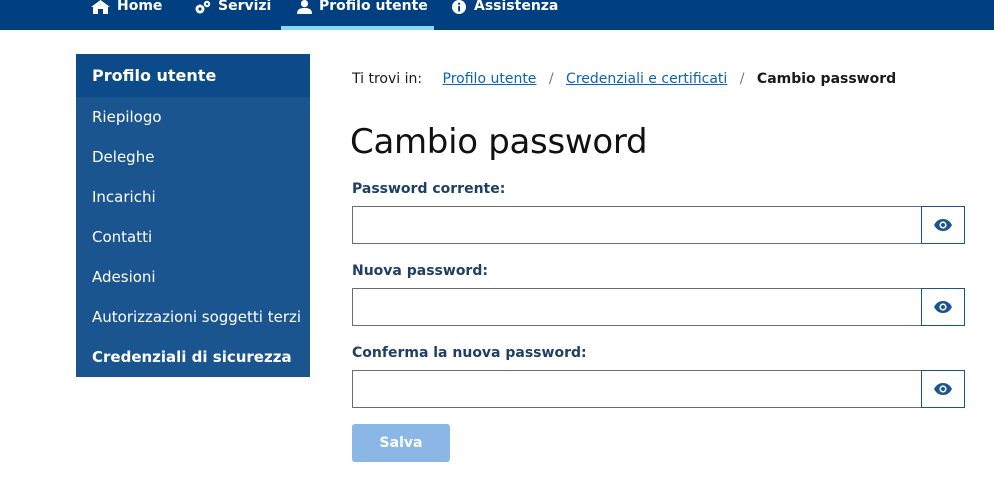 The width and height of the screenshot is (994, 489). What do you see at coordinates (646, 79) in the screenshot?
I see `breadcrumb-link-credenziali: Credenziali e certificati` at bounding box center [646, 79].